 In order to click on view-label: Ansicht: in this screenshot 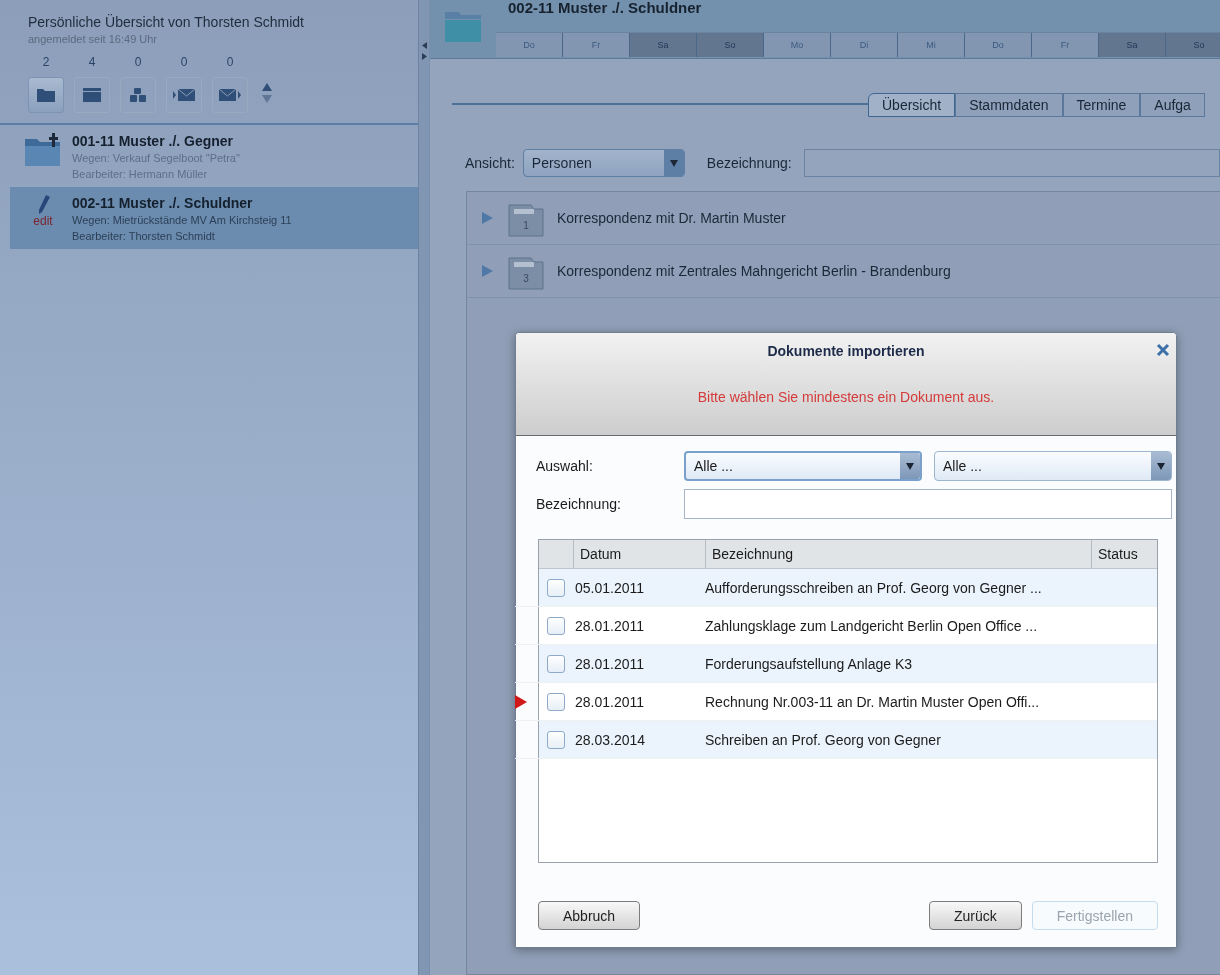, I will do `click(490, 163)`.